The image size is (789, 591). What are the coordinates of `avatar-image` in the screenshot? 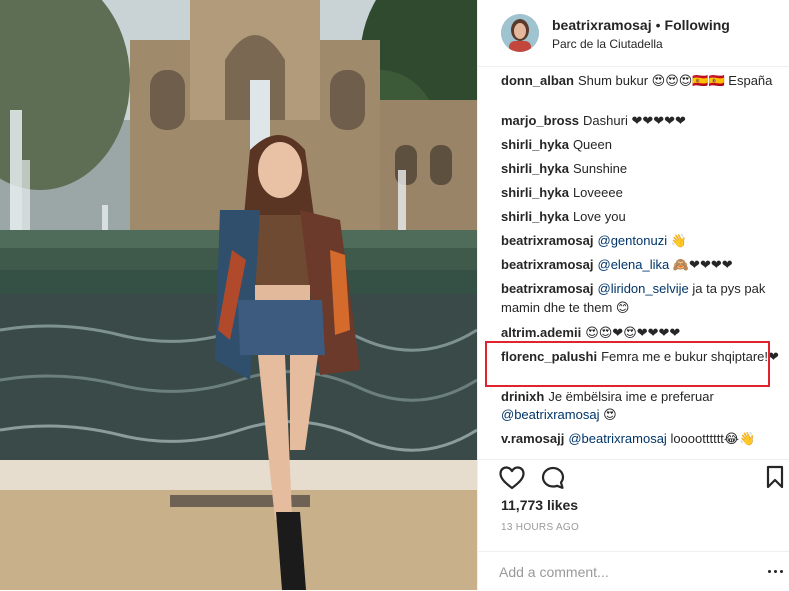 It's located at (520, 33).